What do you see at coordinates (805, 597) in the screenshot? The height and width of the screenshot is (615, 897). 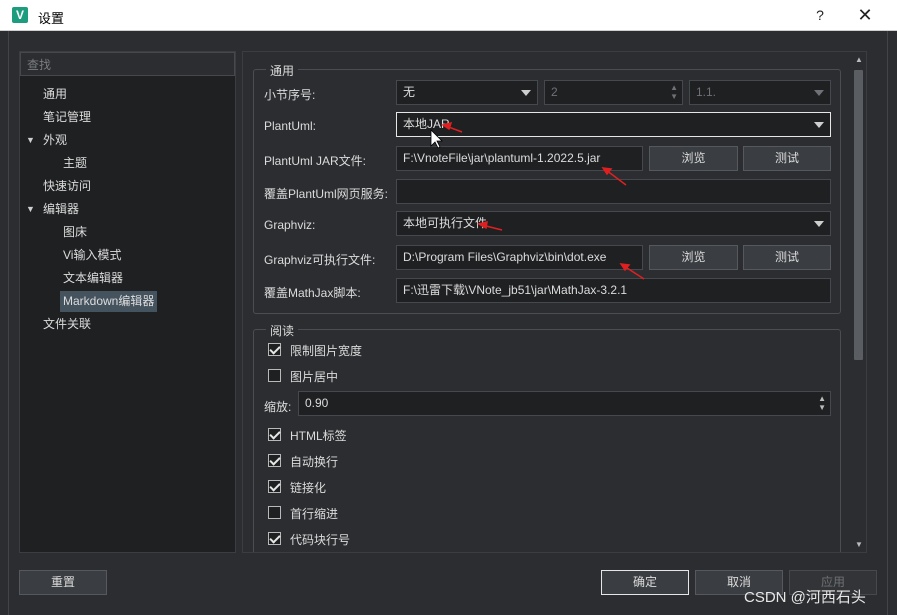 I see `watermark: CSDN @河西石头` at bounding box center [805, 597].